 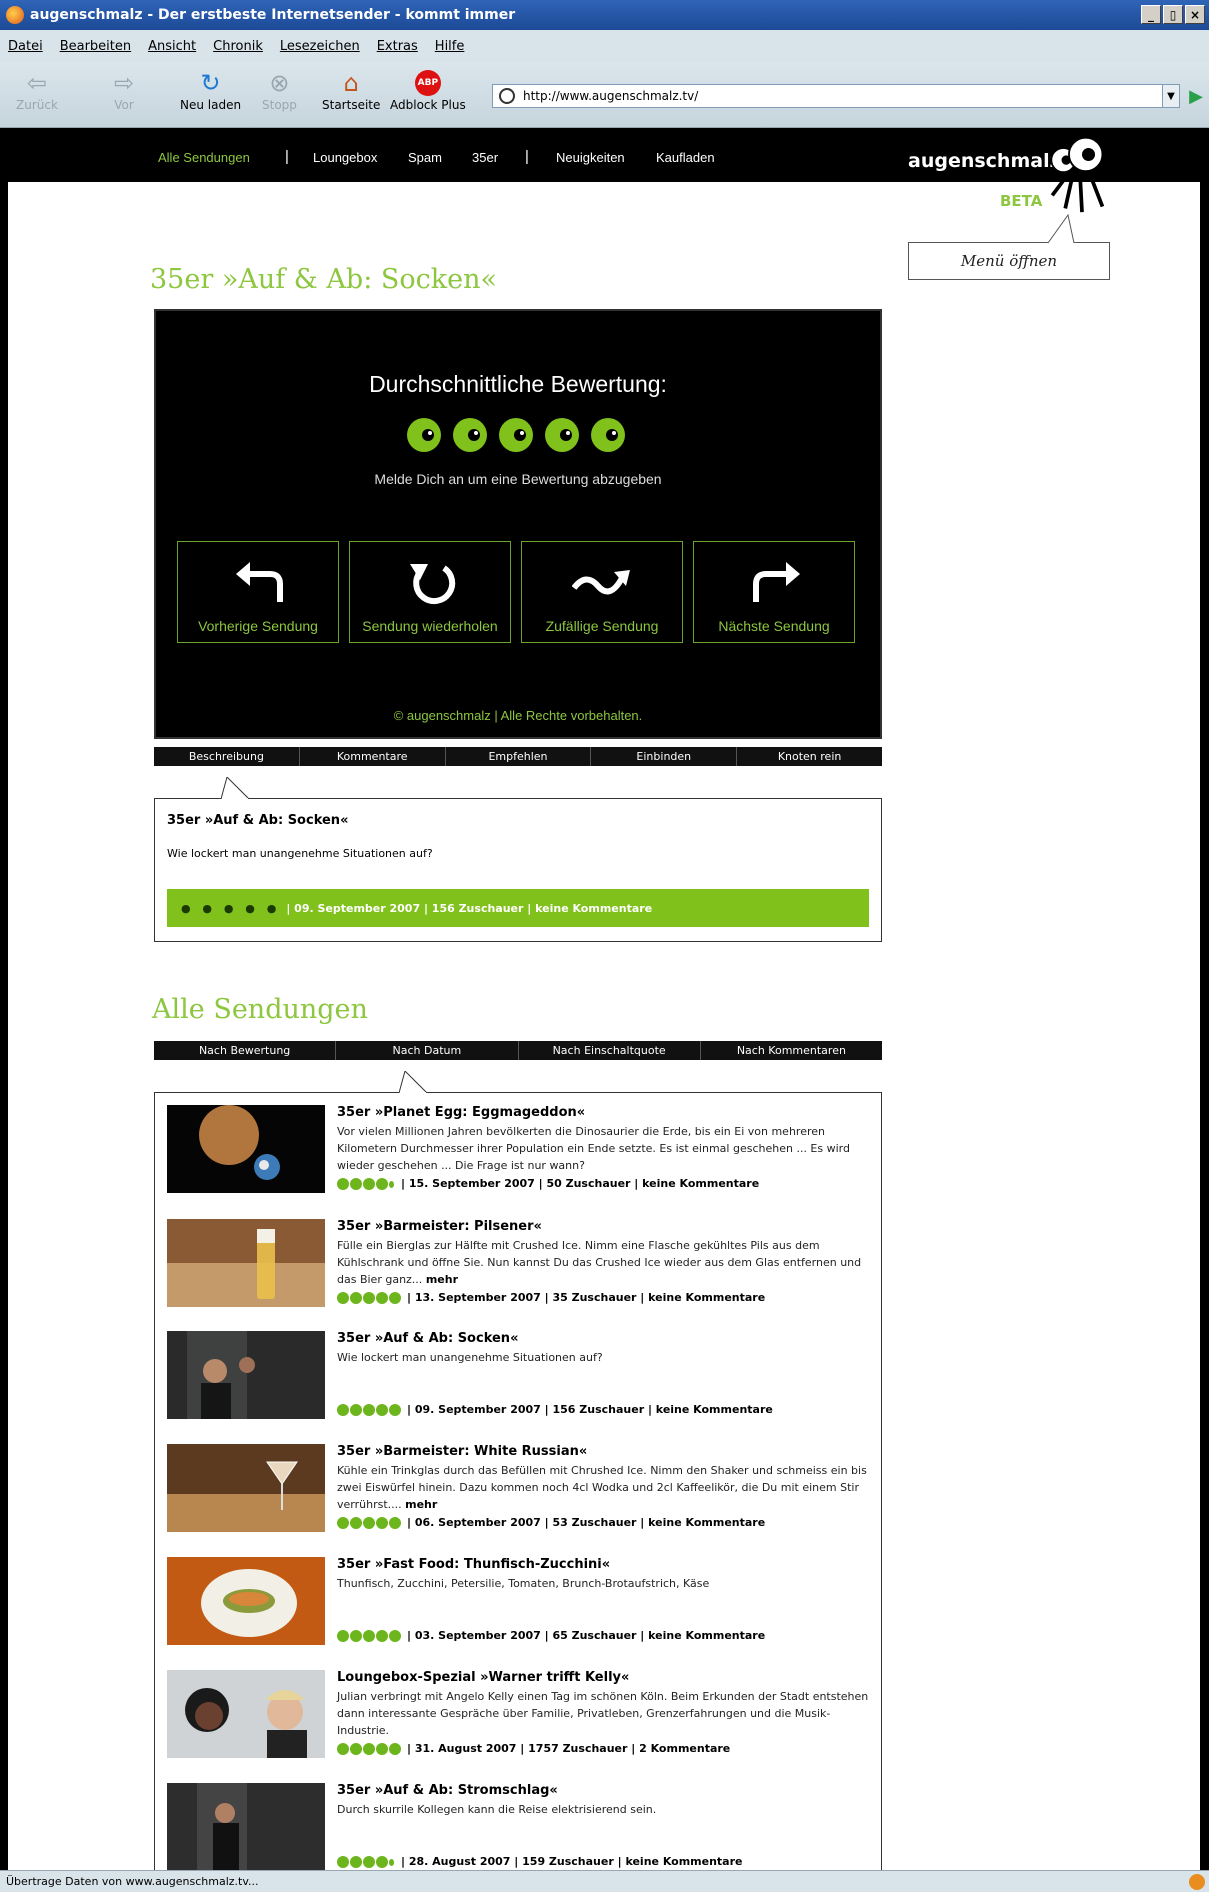 What do you see at coordinates (425, 157) in the screenshot?
I see `nav-spam: Spam` at bounding box center [425, 157].